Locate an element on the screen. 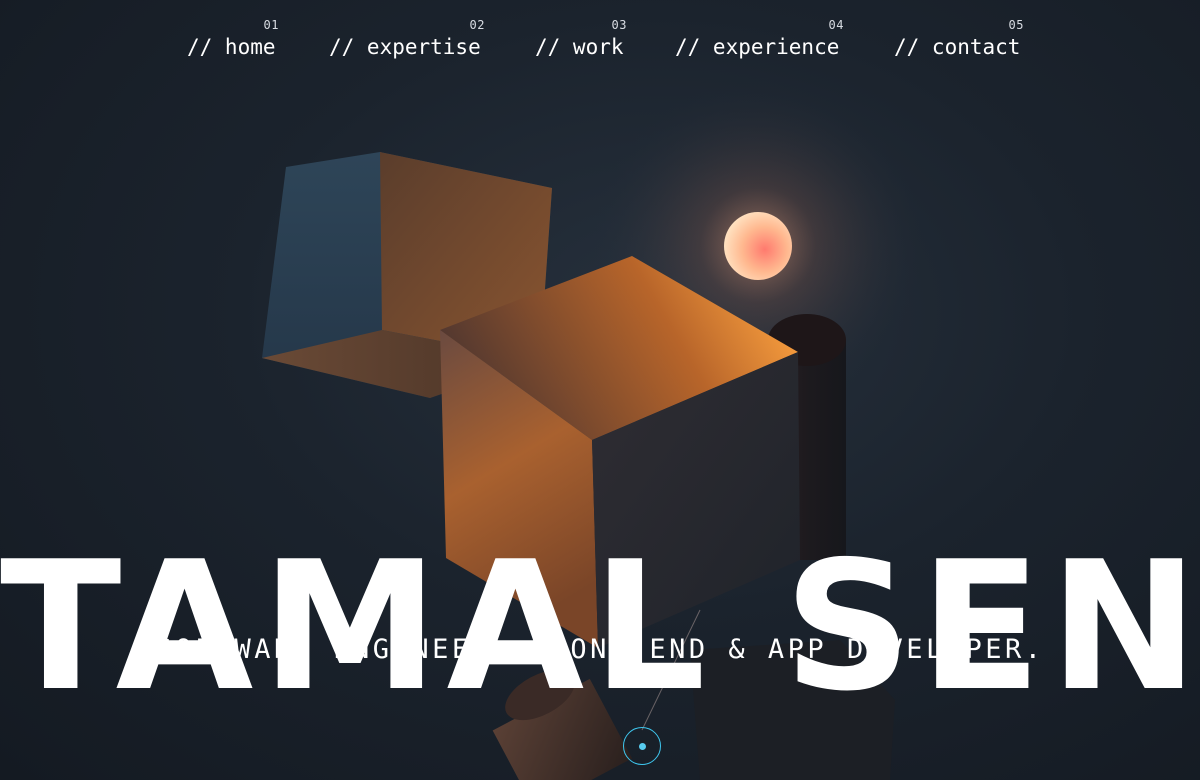  scroll-down-icon is located at coordinates (642, 746).